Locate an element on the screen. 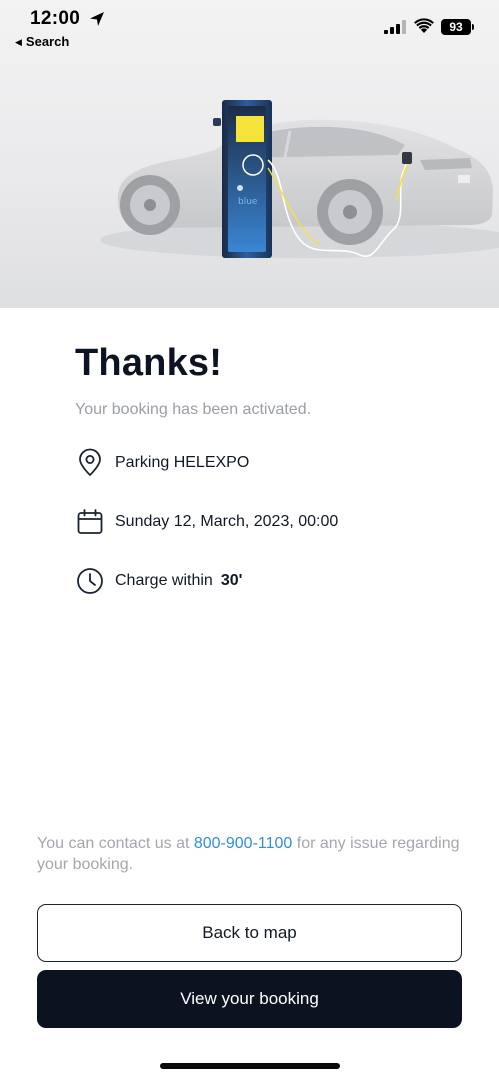 Image resolution: width=499 pixels, height=1080 pixels. status-bar: 12:00 ◀ Search 93 is located at coordinates (249, 28).